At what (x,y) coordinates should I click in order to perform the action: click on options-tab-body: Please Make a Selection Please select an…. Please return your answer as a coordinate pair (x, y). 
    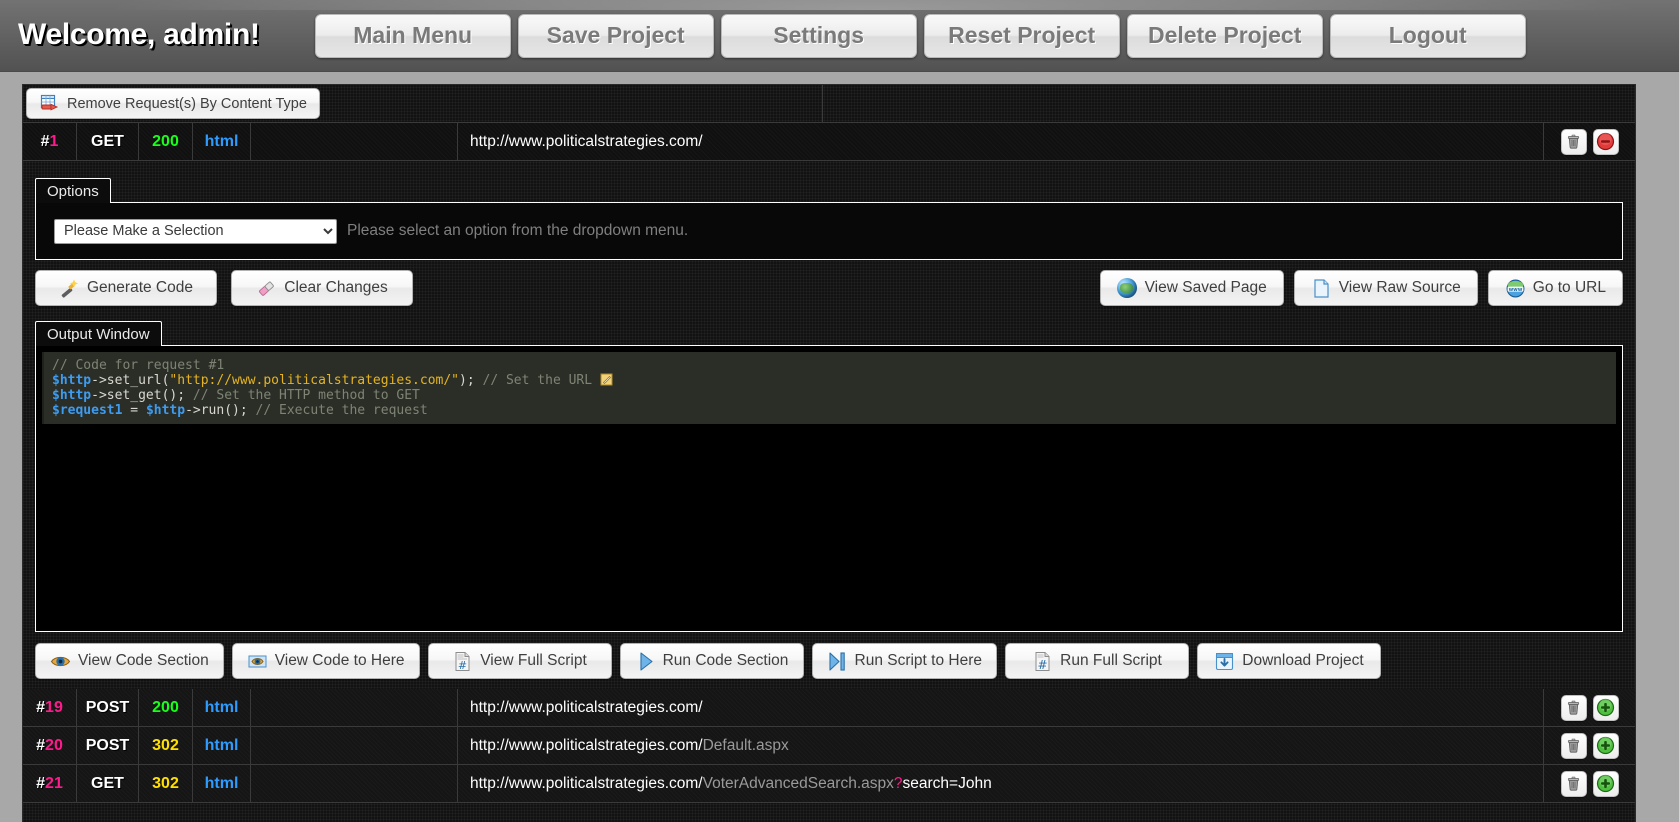
    Looking at the image, I should click on (829, 231).